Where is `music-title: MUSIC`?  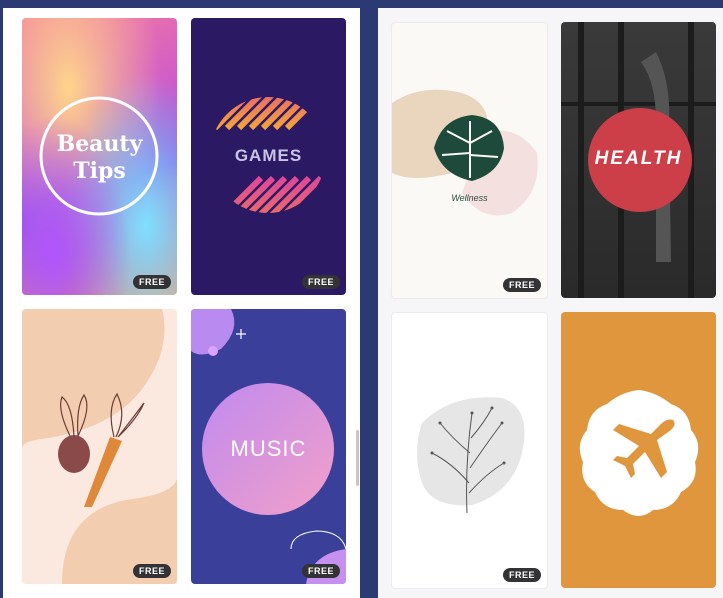
music-title: MUSIC is located at coordinates (268, 448).